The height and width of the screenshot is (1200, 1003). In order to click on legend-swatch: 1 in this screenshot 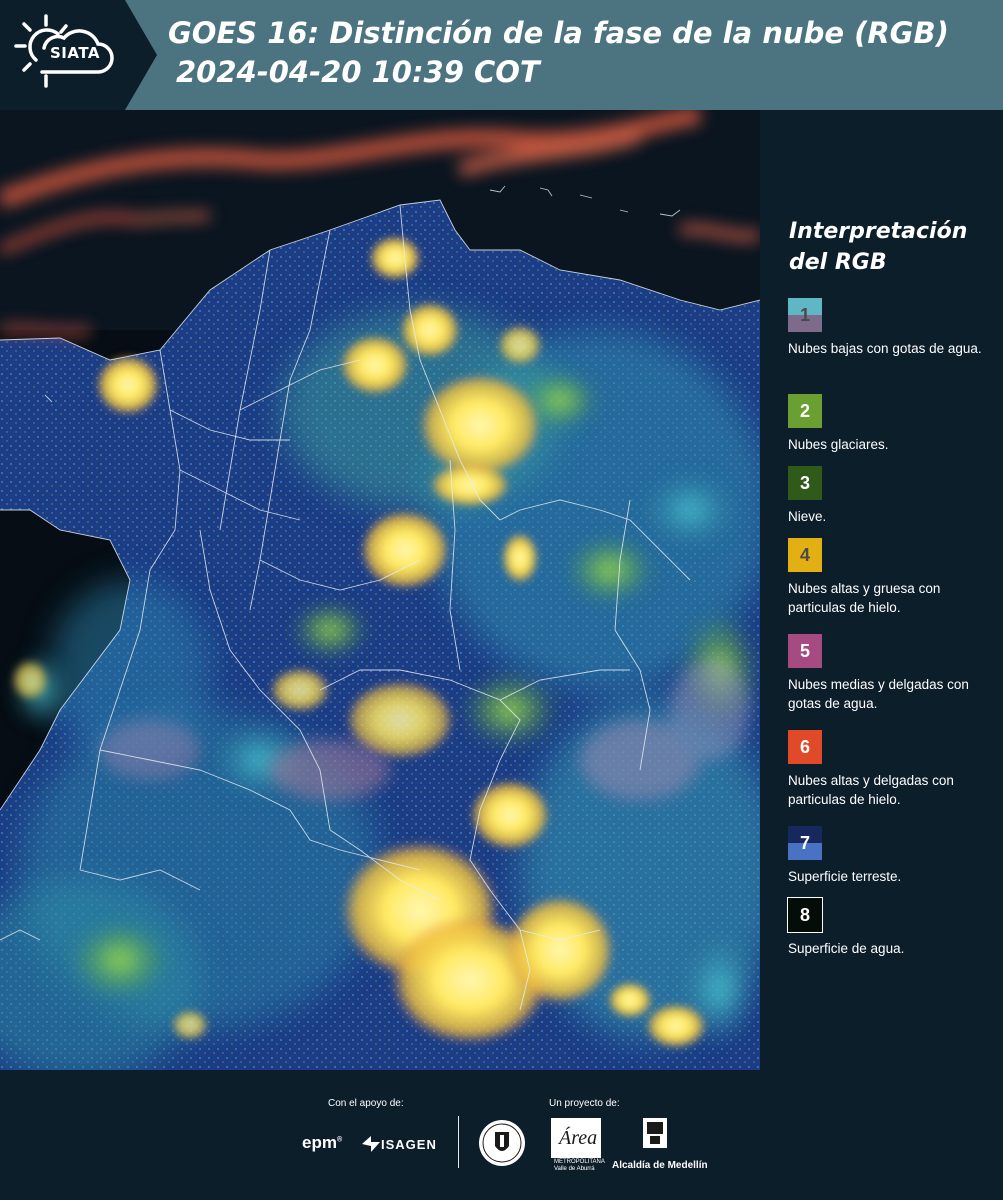, I will do `click(805, 315)`.